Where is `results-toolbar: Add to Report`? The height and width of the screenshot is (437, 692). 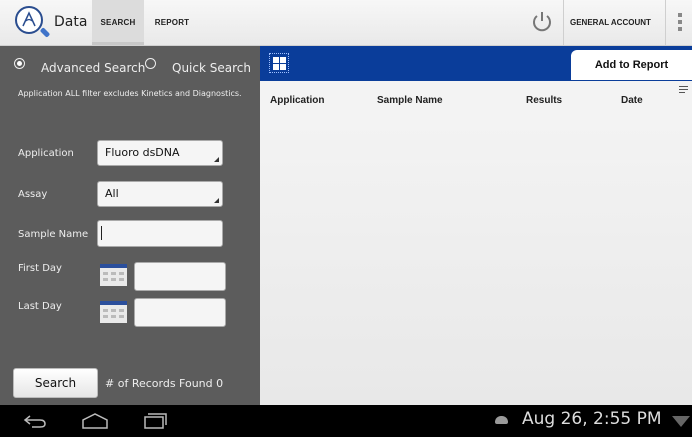 results-toolbar: Add to Report is located at coordinates (476, 63).